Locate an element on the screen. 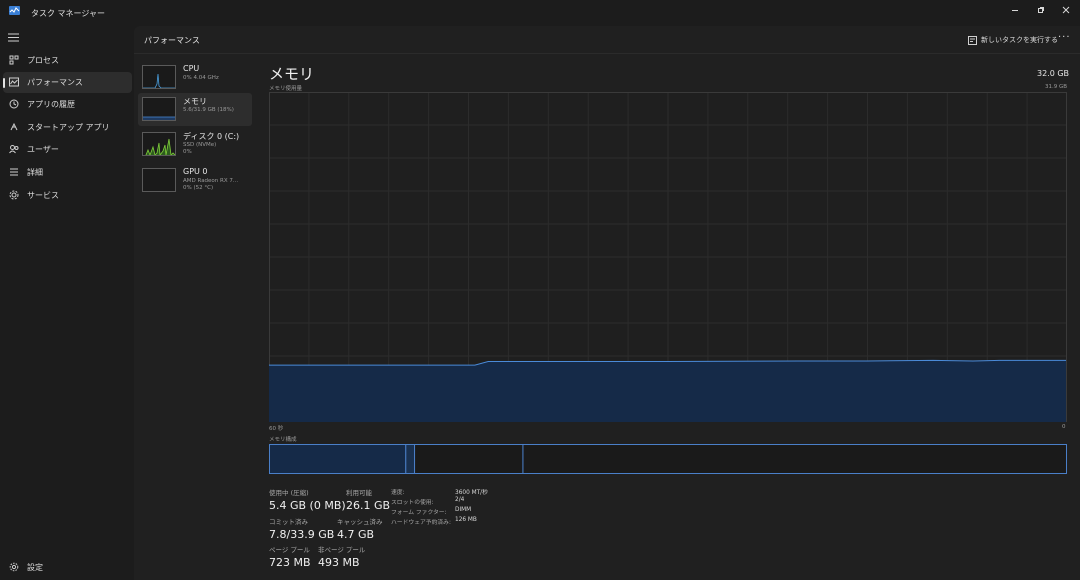 This screenshot has height=580, width=1080. nav-item-settings: 設定 is located at coordinates (67, 567).